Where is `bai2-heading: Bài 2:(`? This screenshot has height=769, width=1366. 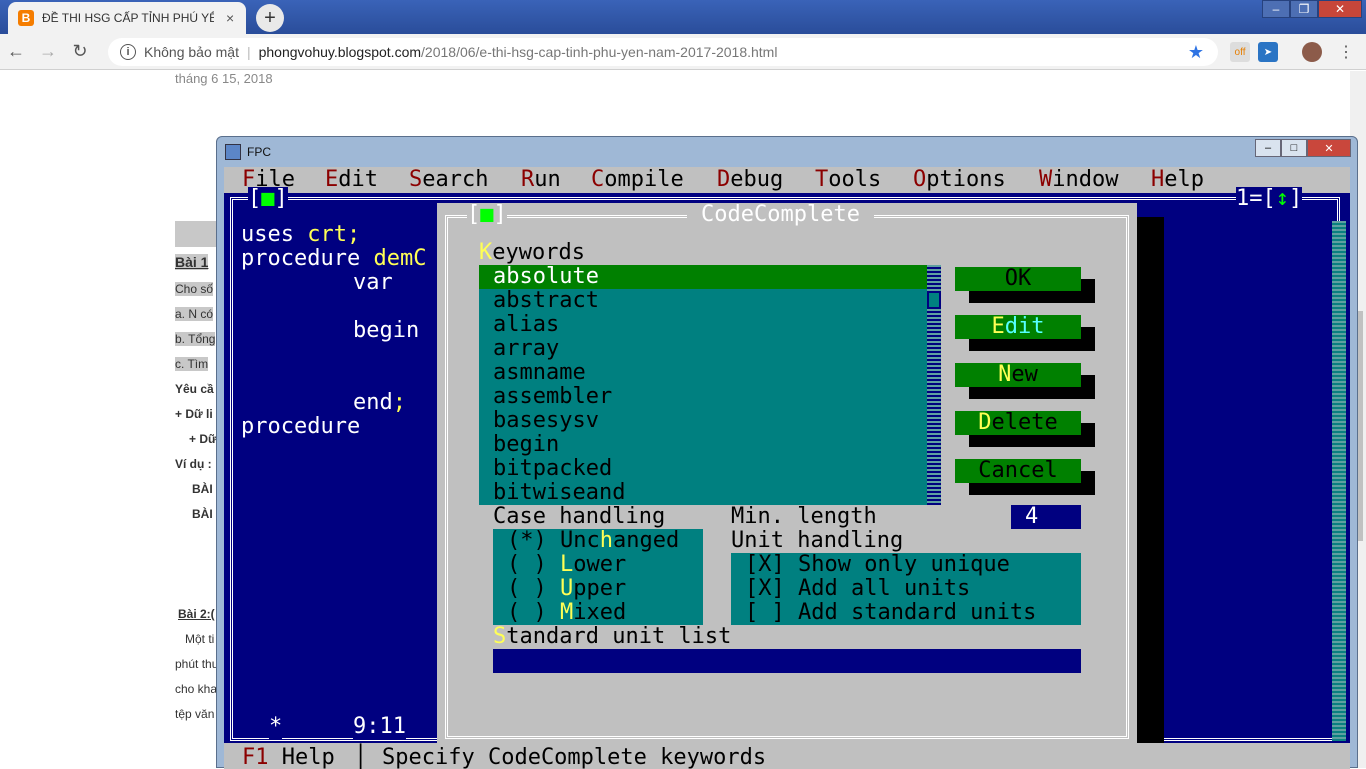
bai2-heading: Bài 2:( is located at coordinates (196, 614).